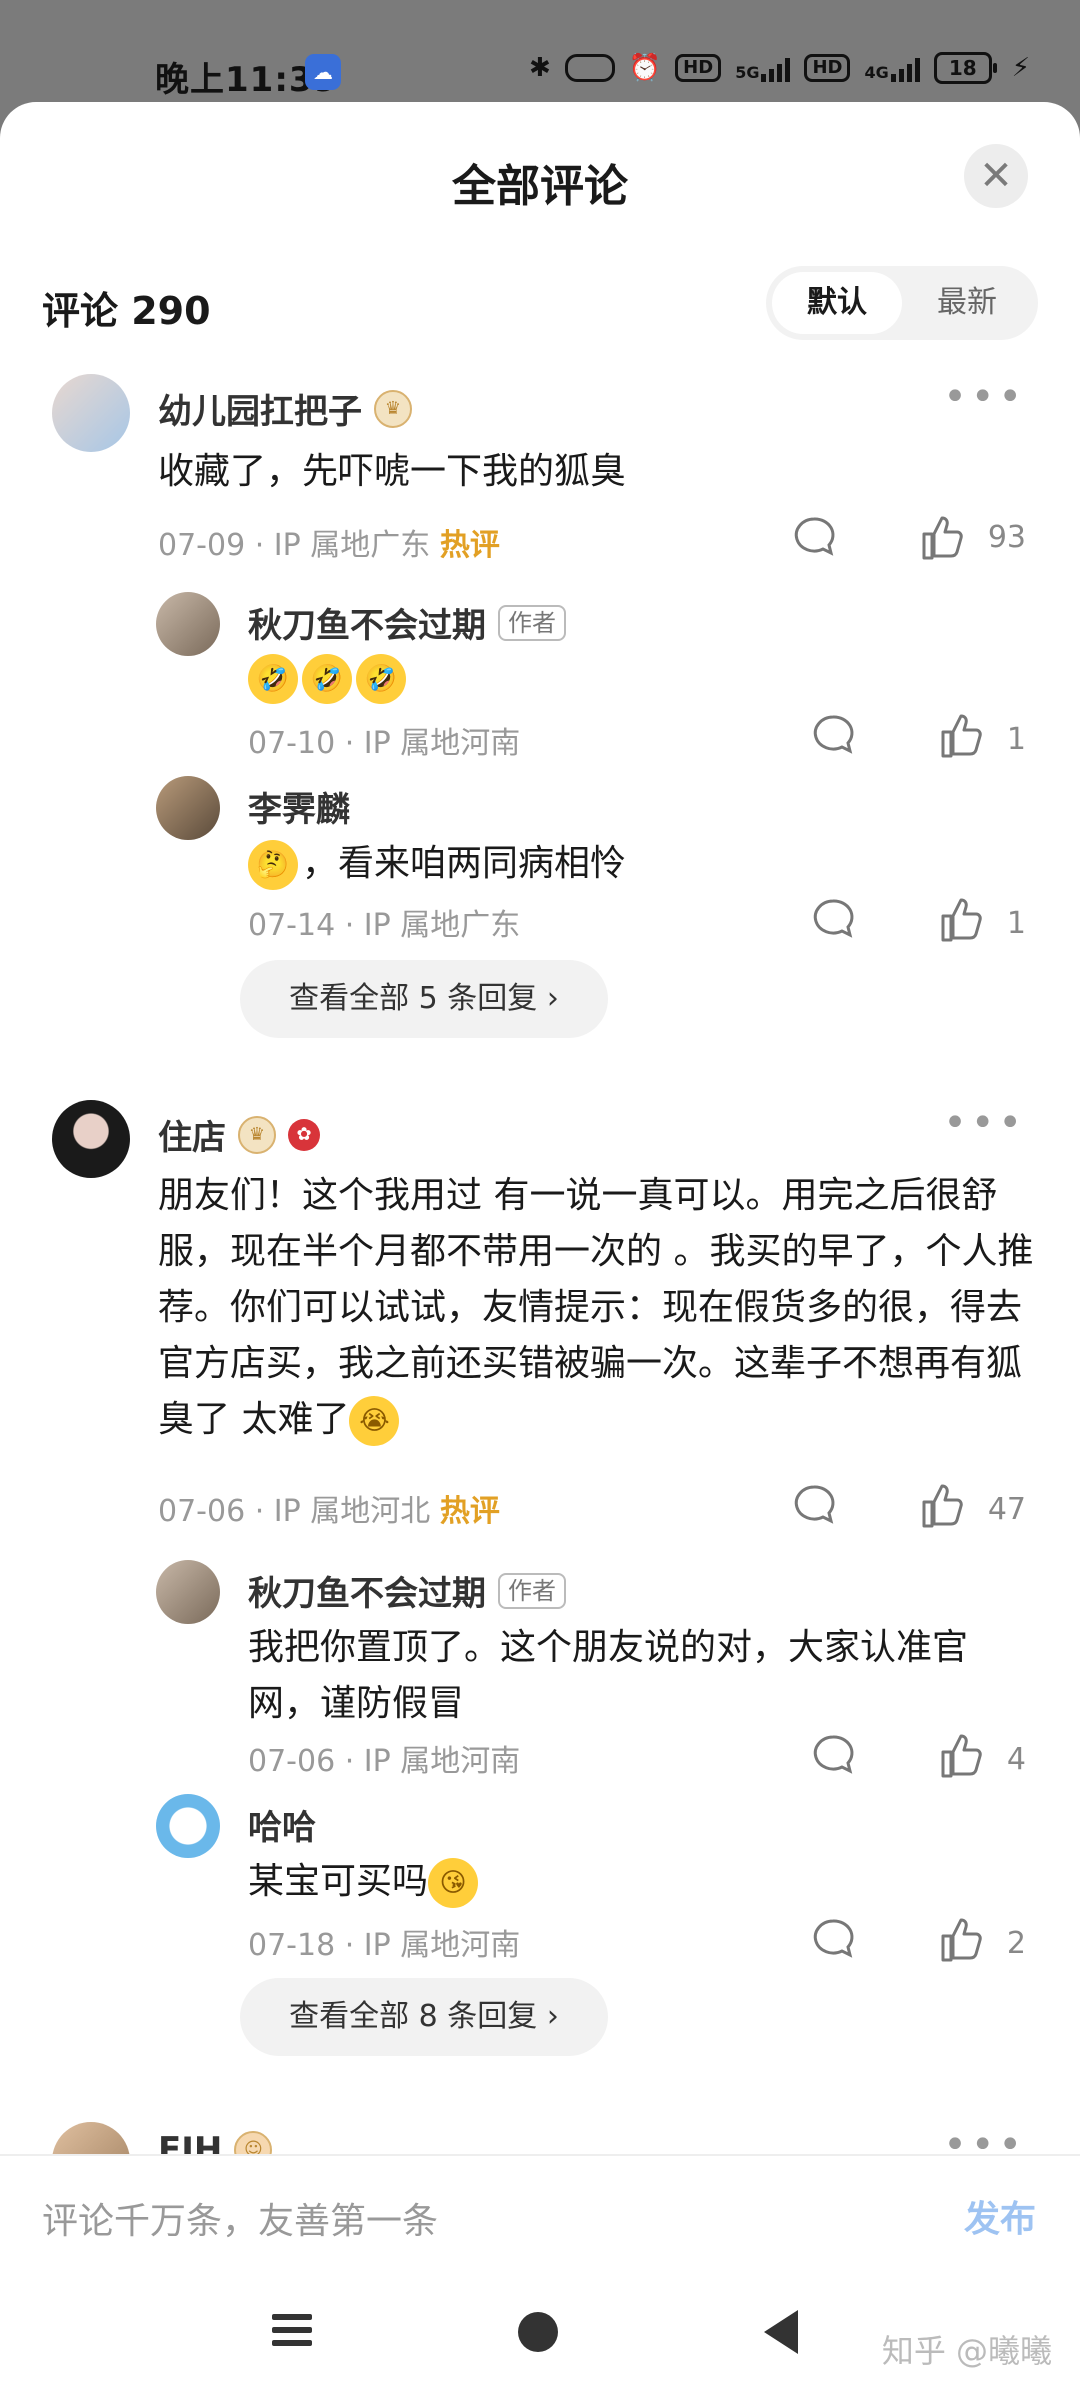  I want to click on comment-input-bar: 评论千万条，友善第一条 发布, so click(540, 2215).